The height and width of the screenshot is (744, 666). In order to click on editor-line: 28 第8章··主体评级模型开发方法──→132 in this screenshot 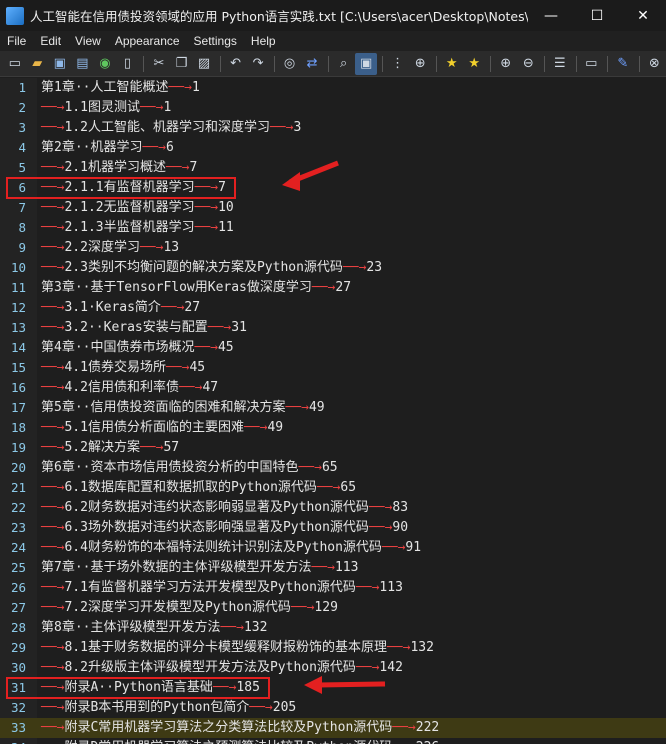, I will do `click(333, 628)`.